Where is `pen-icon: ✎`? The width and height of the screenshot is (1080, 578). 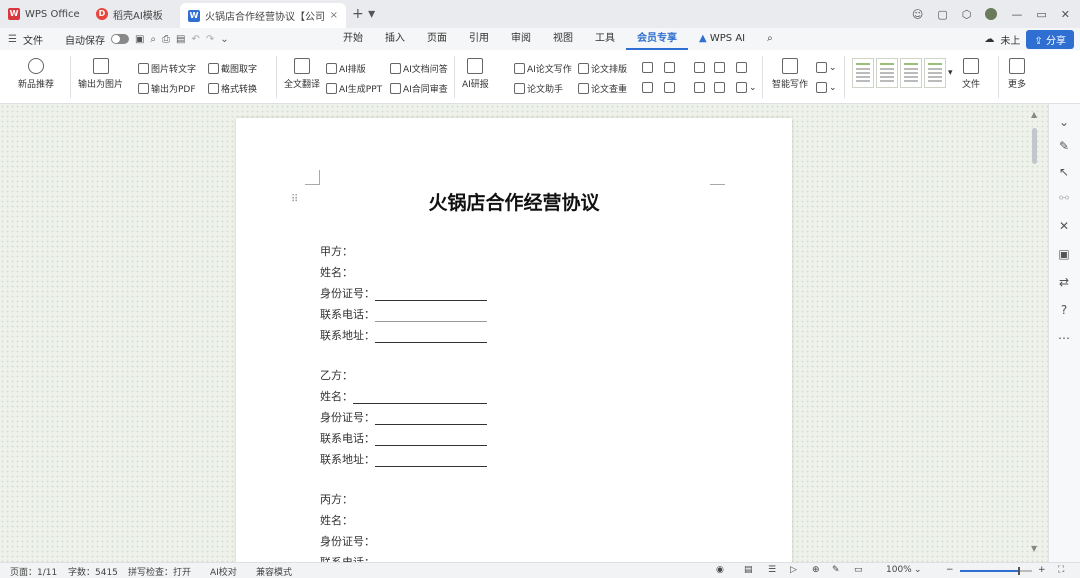
pen-icon: ✎ is located at coordinates (1064, 146).